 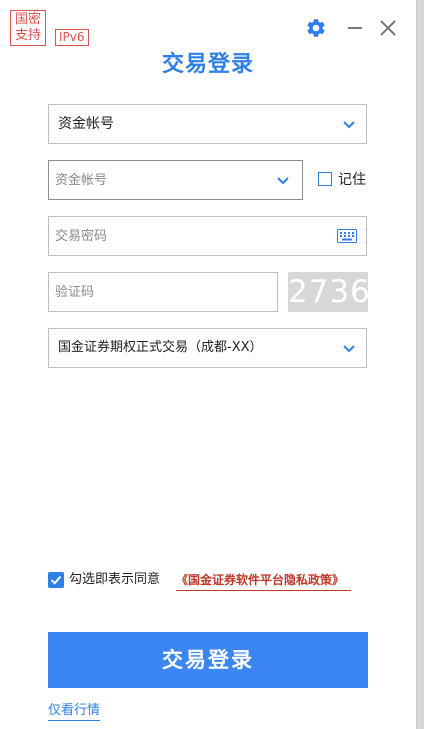 I want to click on agreement-checkbox, so click(x=56, y=580).